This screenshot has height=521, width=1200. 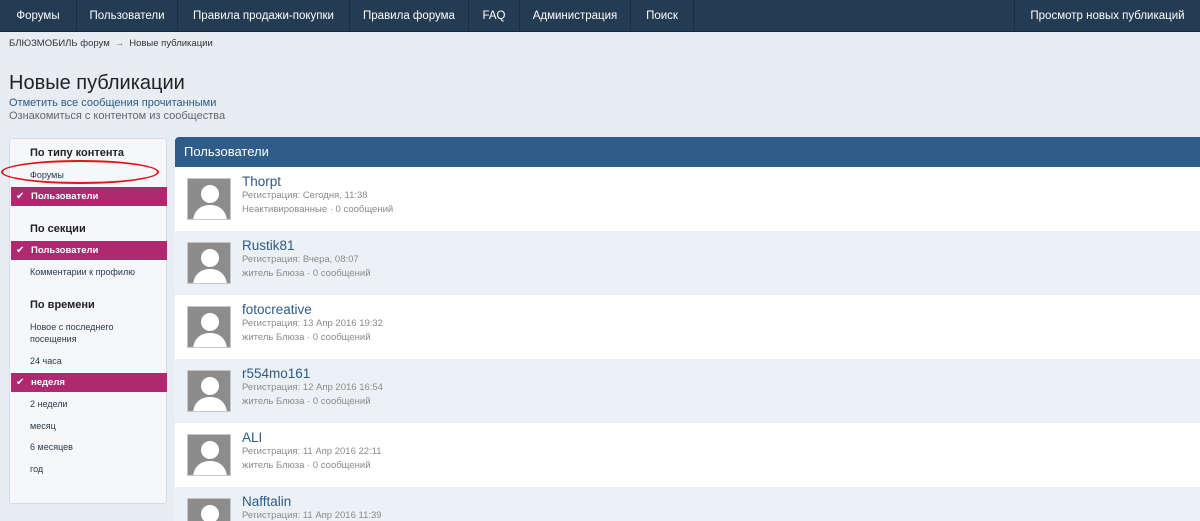 I want to click on member-registration: Регистрация: 11 Апр 2016 11:39, so click(x=312, y=515).